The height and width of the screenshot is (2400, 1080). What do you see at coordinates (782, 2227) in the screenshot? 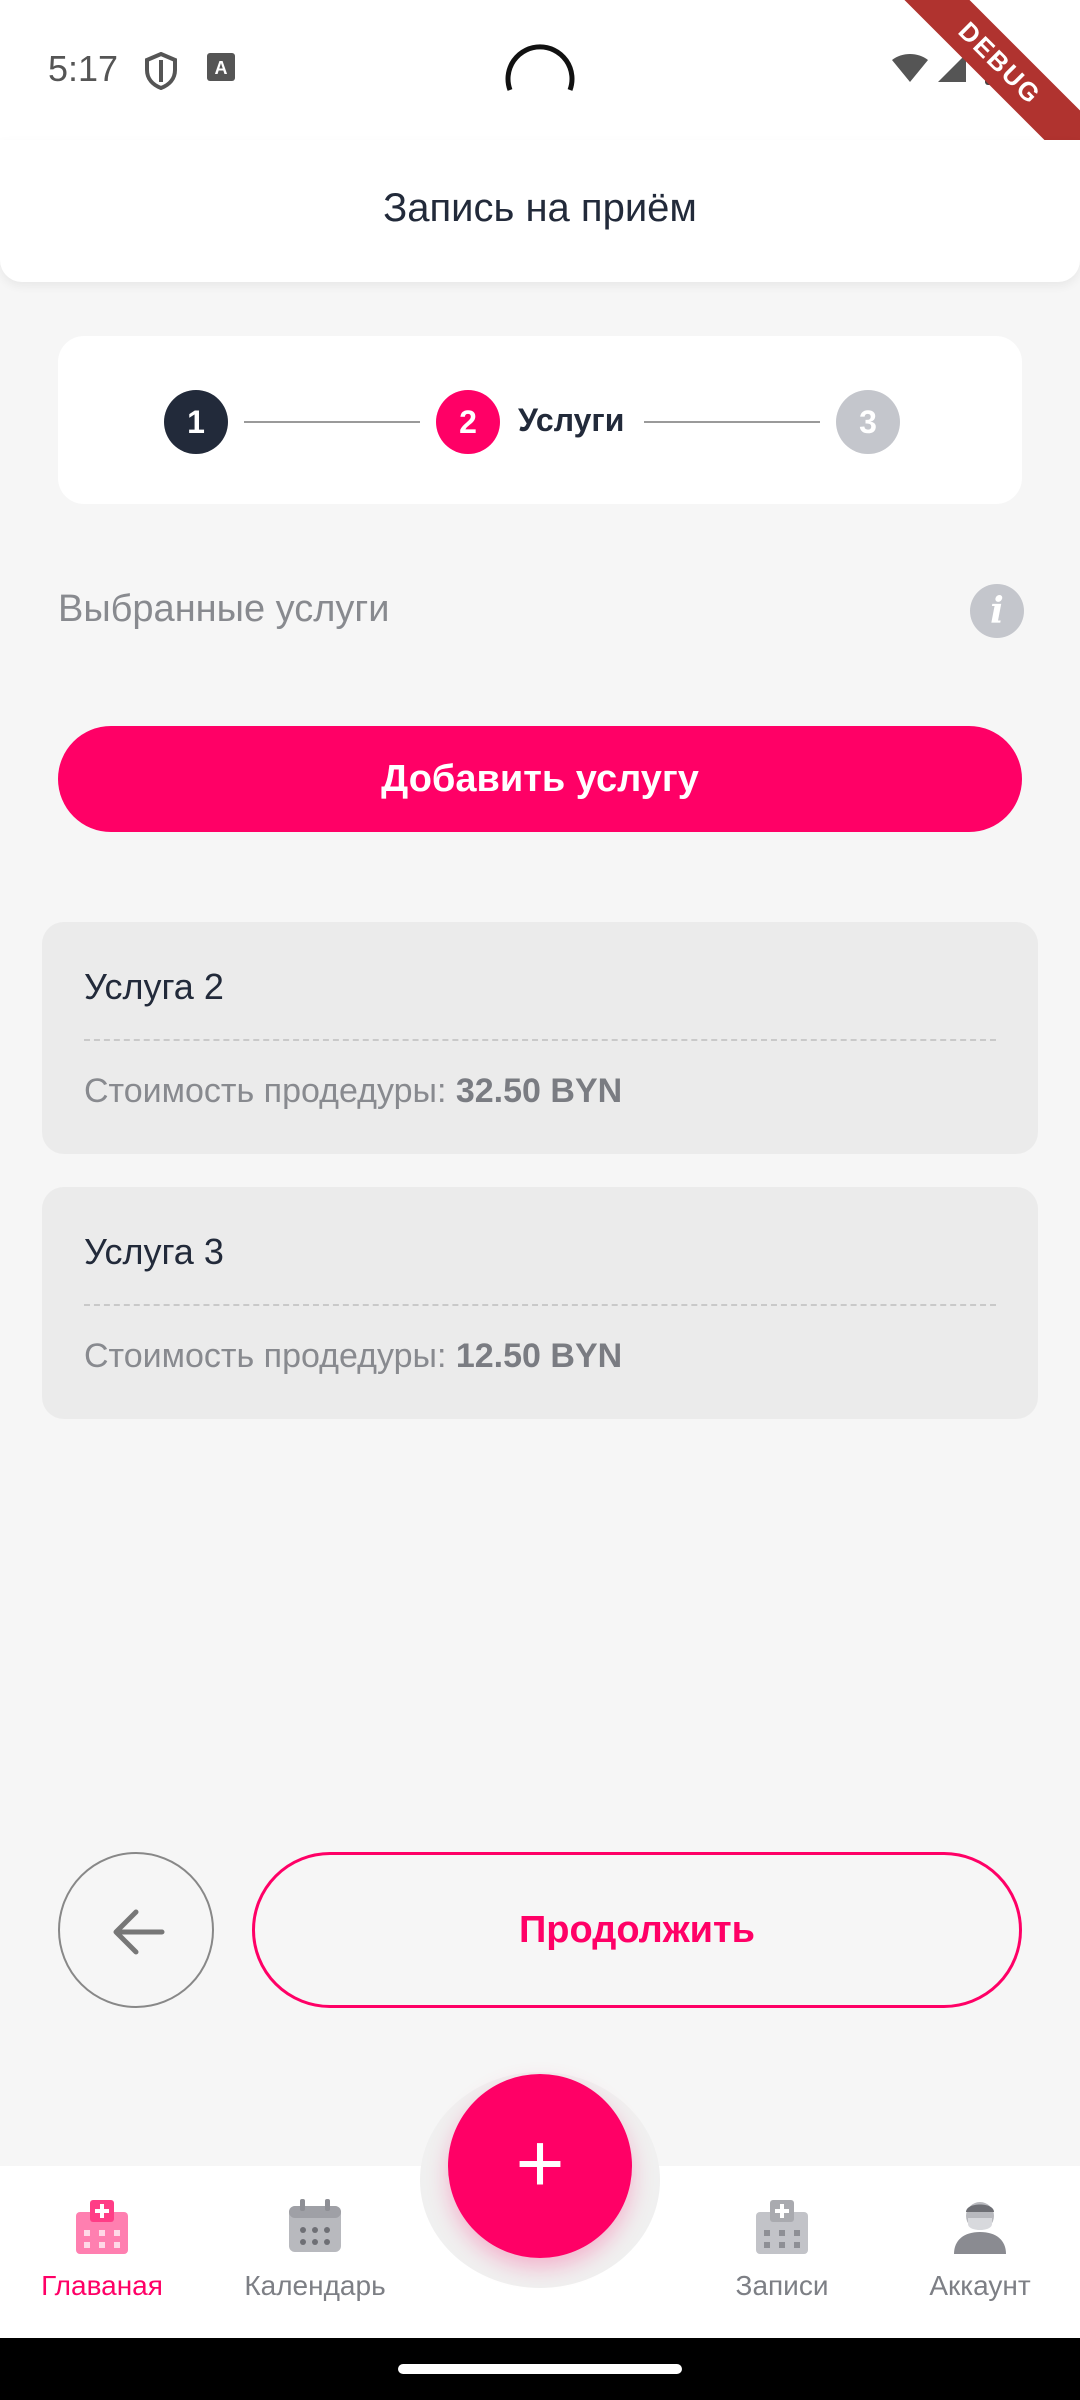
I see `records-icon` at bounding box center [782, 2227].